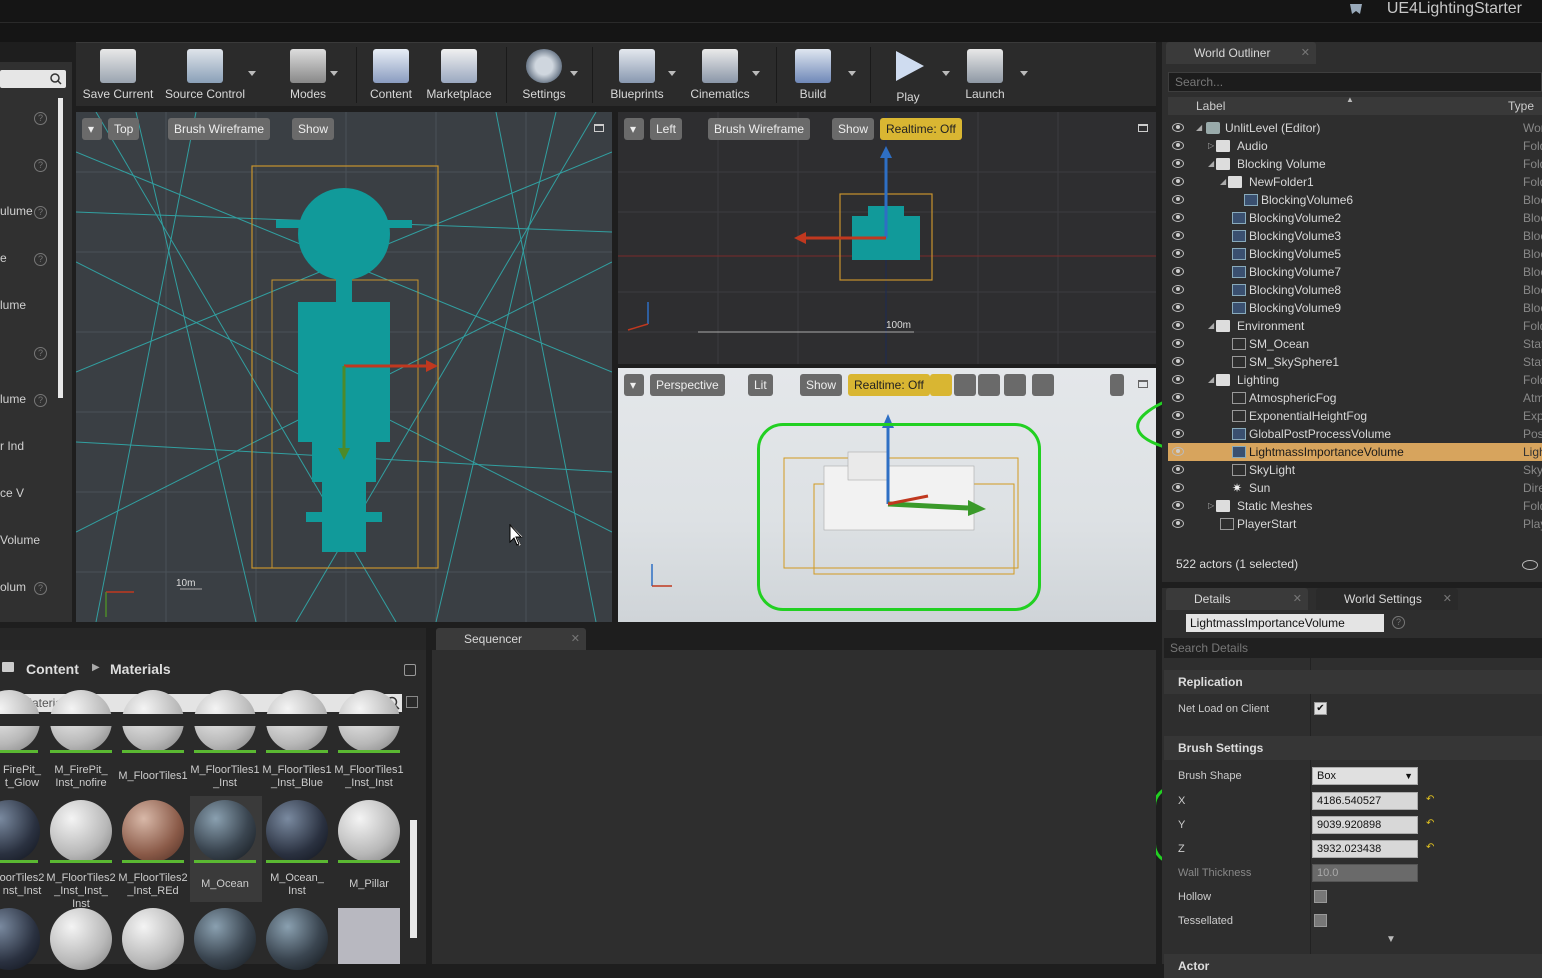  Describe the element at coordinates (1355, 326) in the screenshot. I see `outliner-row: ◢EnvironmentFolder` at that location.